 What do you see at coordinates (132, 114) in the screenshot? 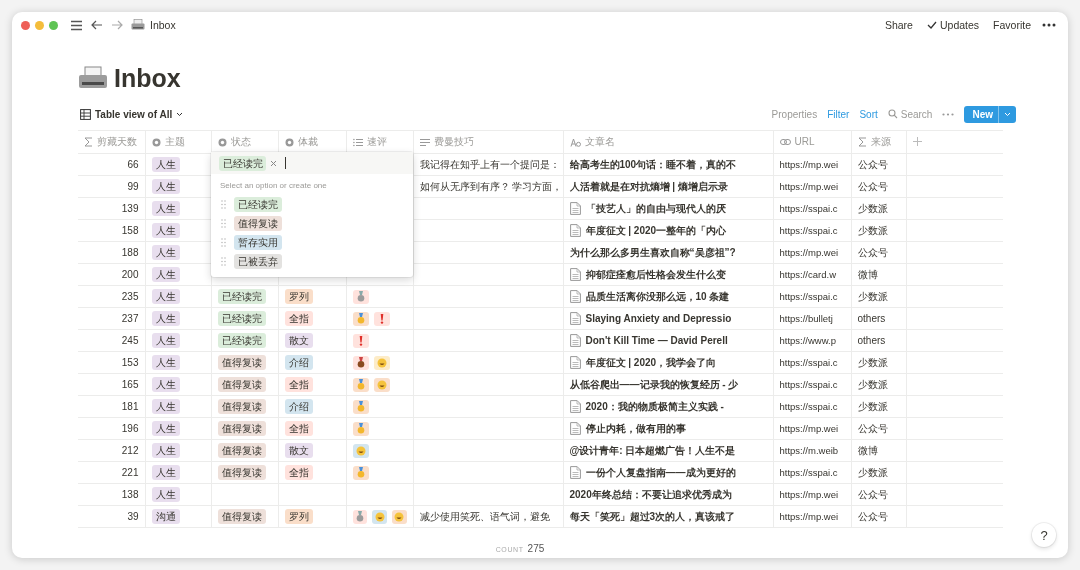
I see `view-selector: Table view of All` at bounding box center [132, 114].